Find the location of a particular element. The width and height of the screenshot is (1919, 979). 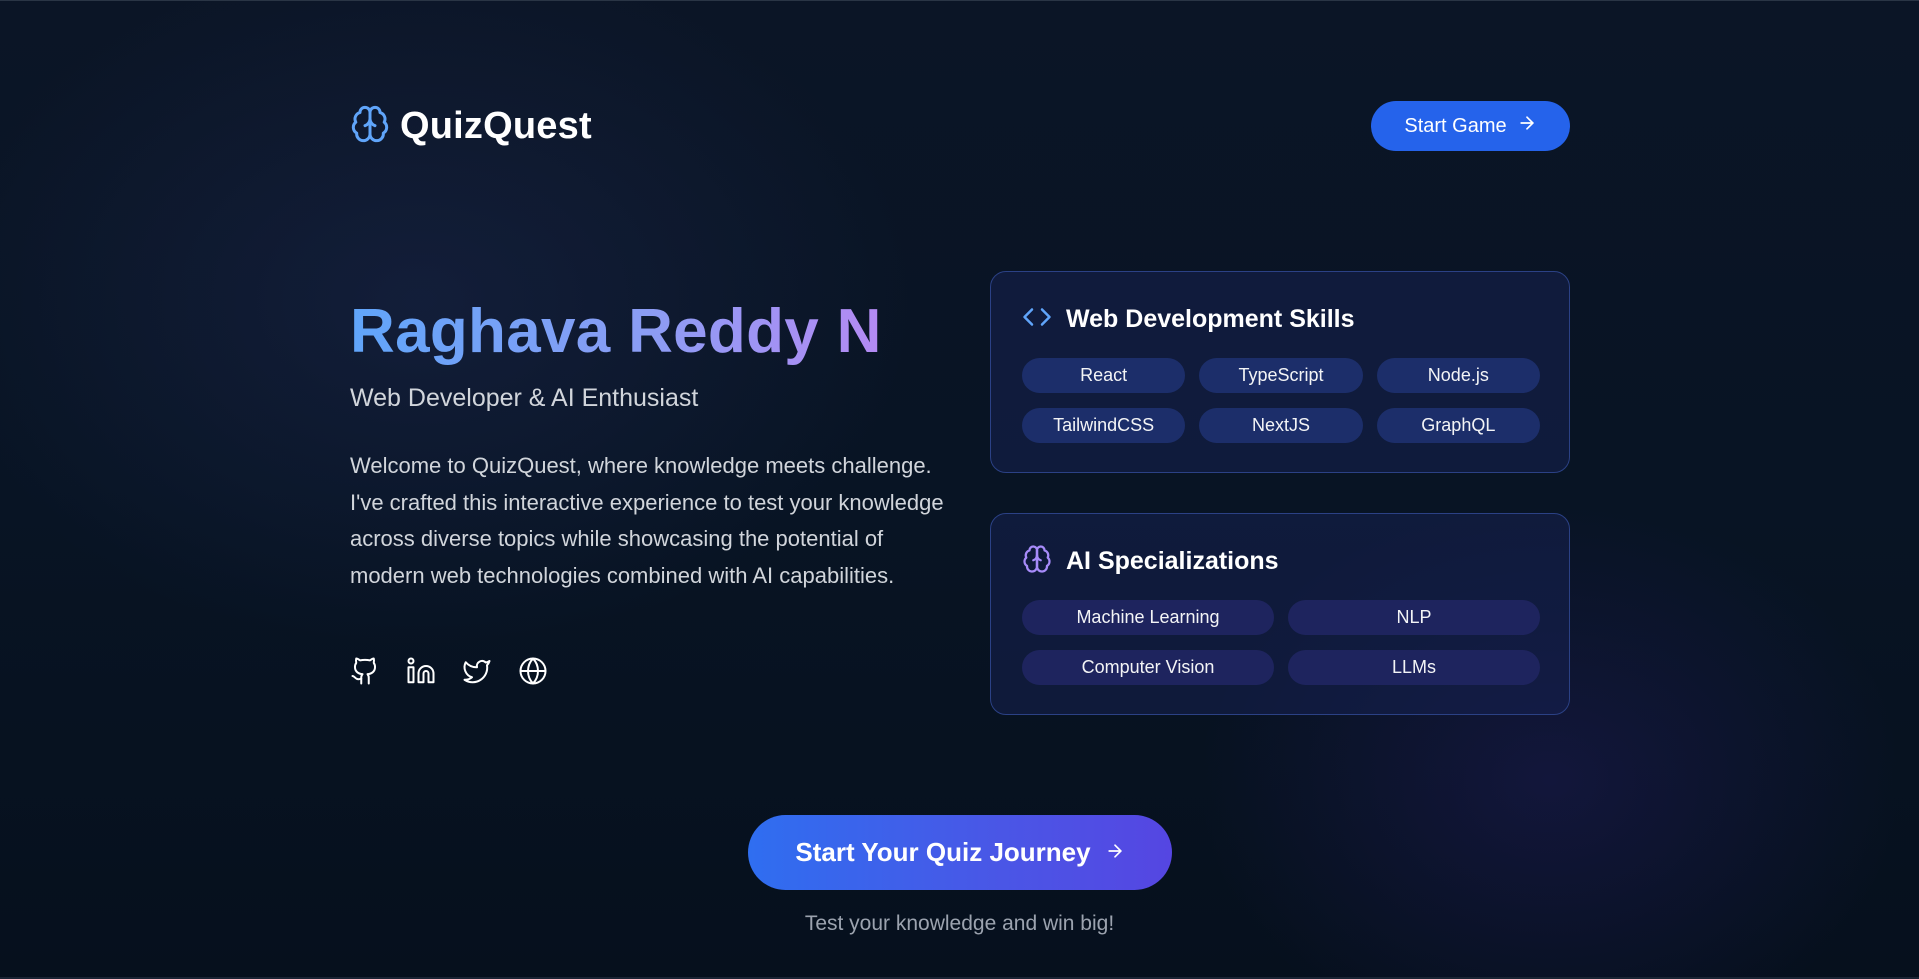

linkedin-link is located at coordinates (421, 673).